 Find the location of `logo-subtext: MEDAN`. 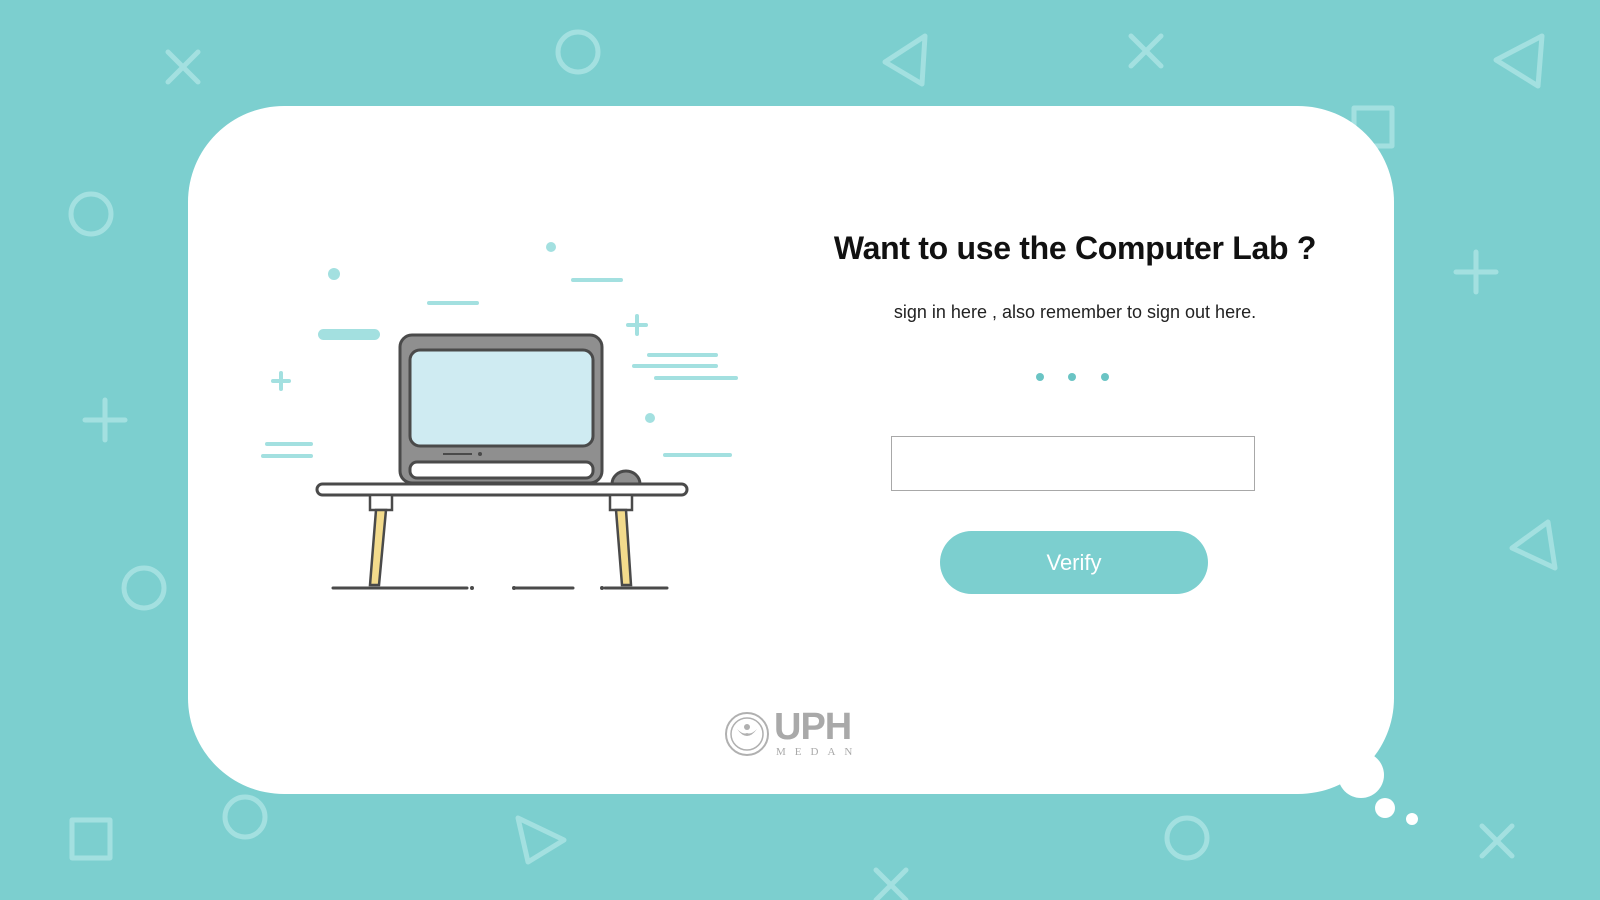

logo-subtext: MEDAN is located at coordinates (819, 752).